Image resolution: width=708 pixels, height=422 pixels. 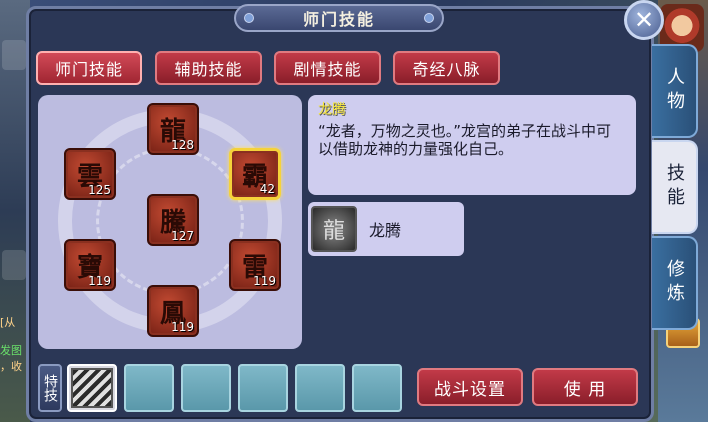 What do you see at coordinates (90, 265) in the screenshot?
I see `skill-icon: 寶 119` at bounding box center [90, 265].